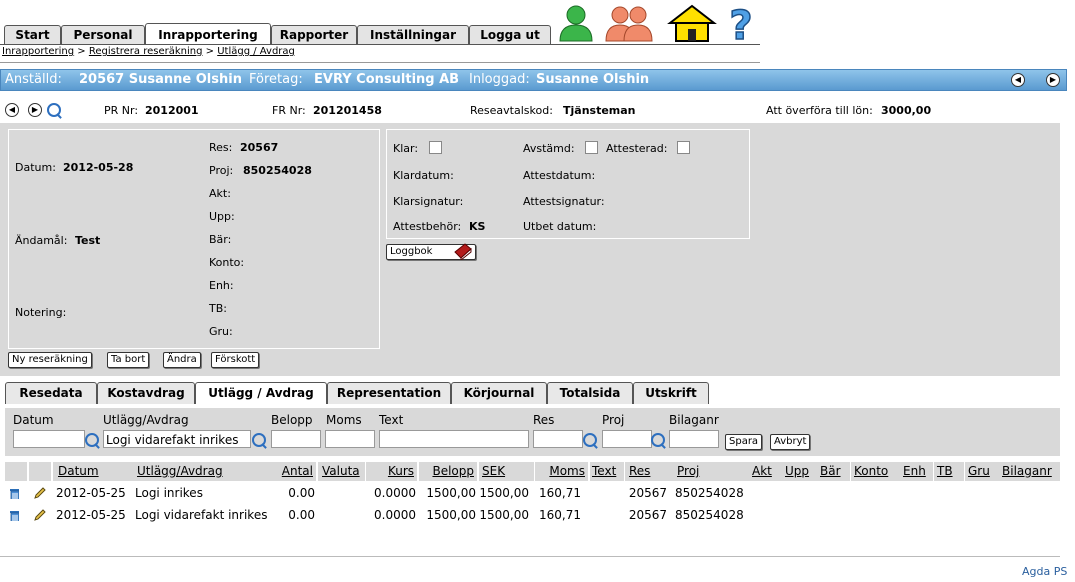  Describe the element at coordinates (235, 360) in the screenshot. I see `advance-button: Förskott` at that location.